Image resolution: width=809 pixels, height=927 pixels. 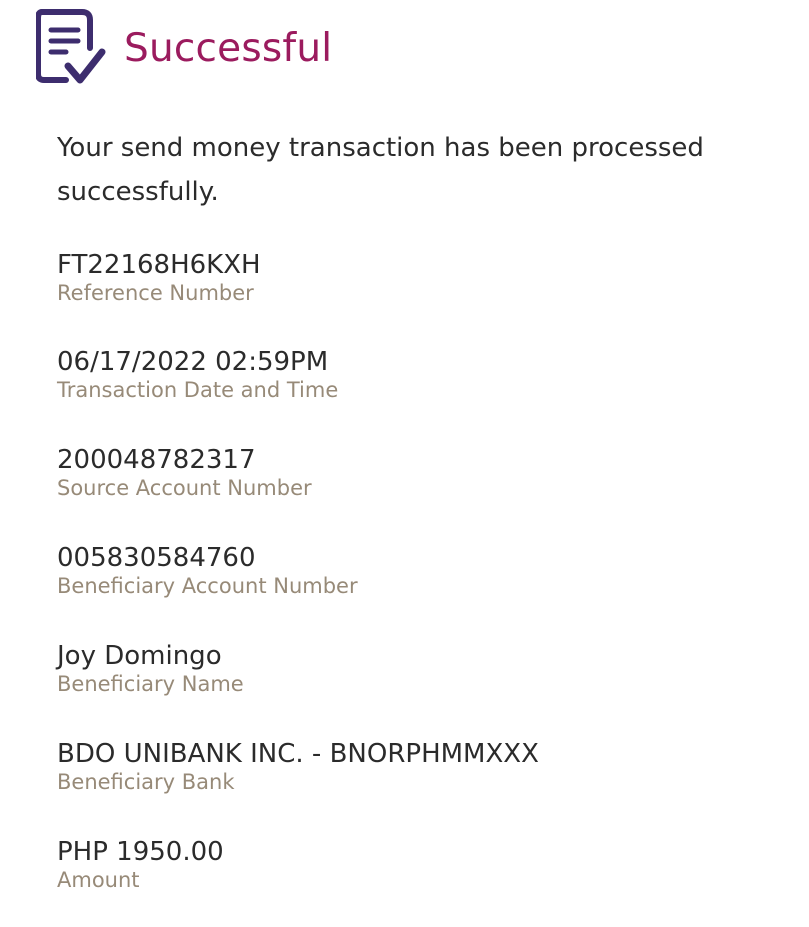 What do you see at coordinates (140, 852) in the screenshot?
I see `amount-value: PHP 1950.00` at bounding box center [140, 852].